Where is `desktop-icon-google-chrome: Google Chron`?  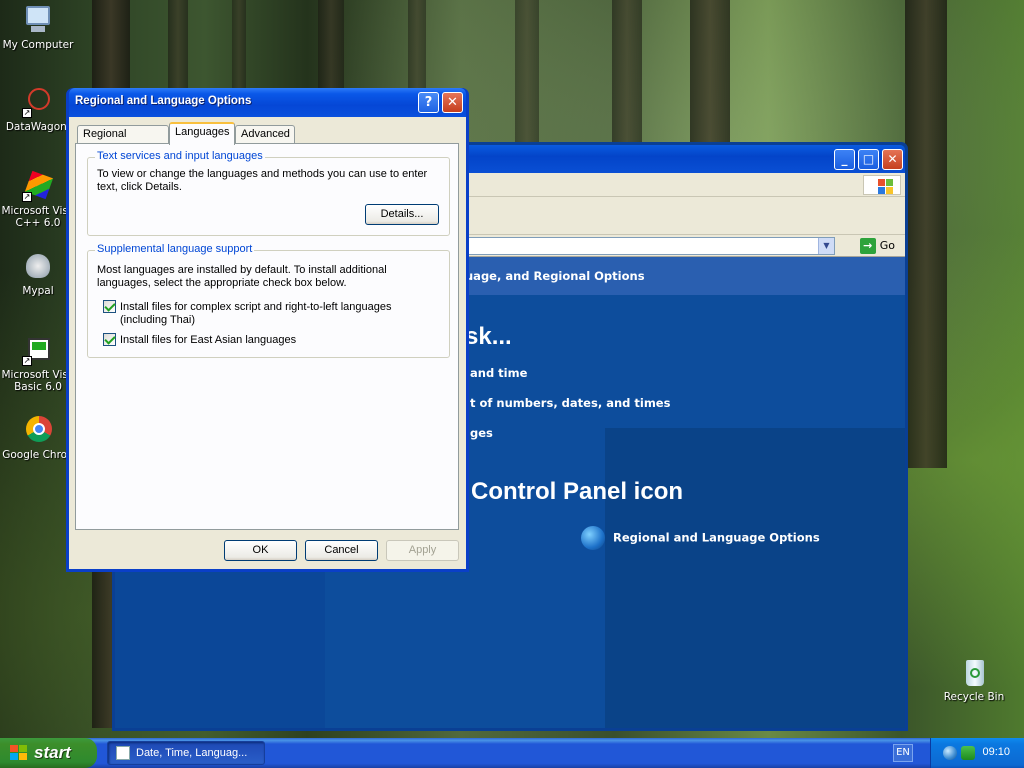
desktop-icon-google-chrome: Google Chron is located at coordinates (38, 437).